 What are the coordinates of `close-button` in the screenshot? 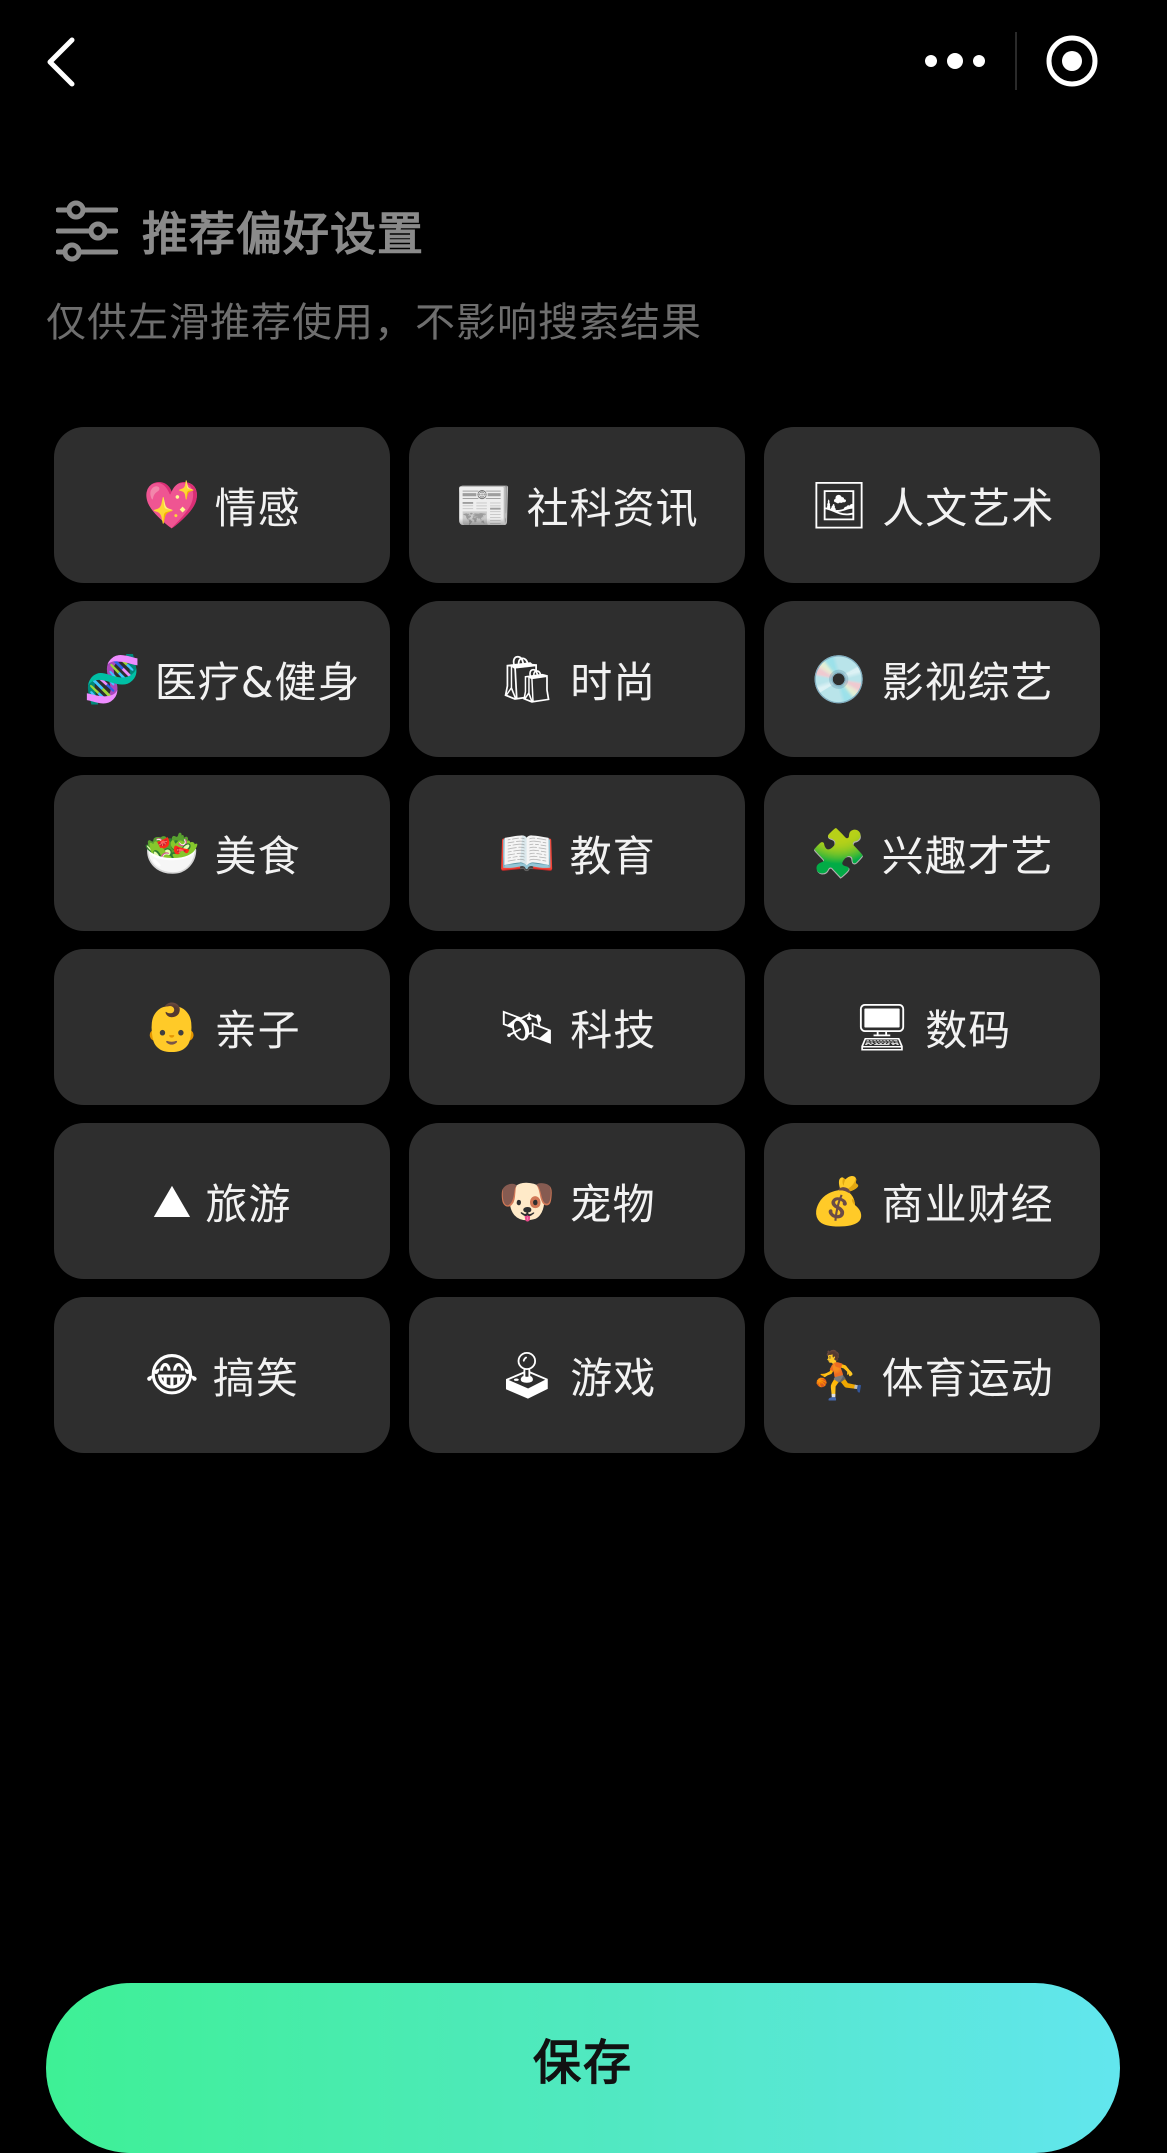 It's located at (1072, 61).